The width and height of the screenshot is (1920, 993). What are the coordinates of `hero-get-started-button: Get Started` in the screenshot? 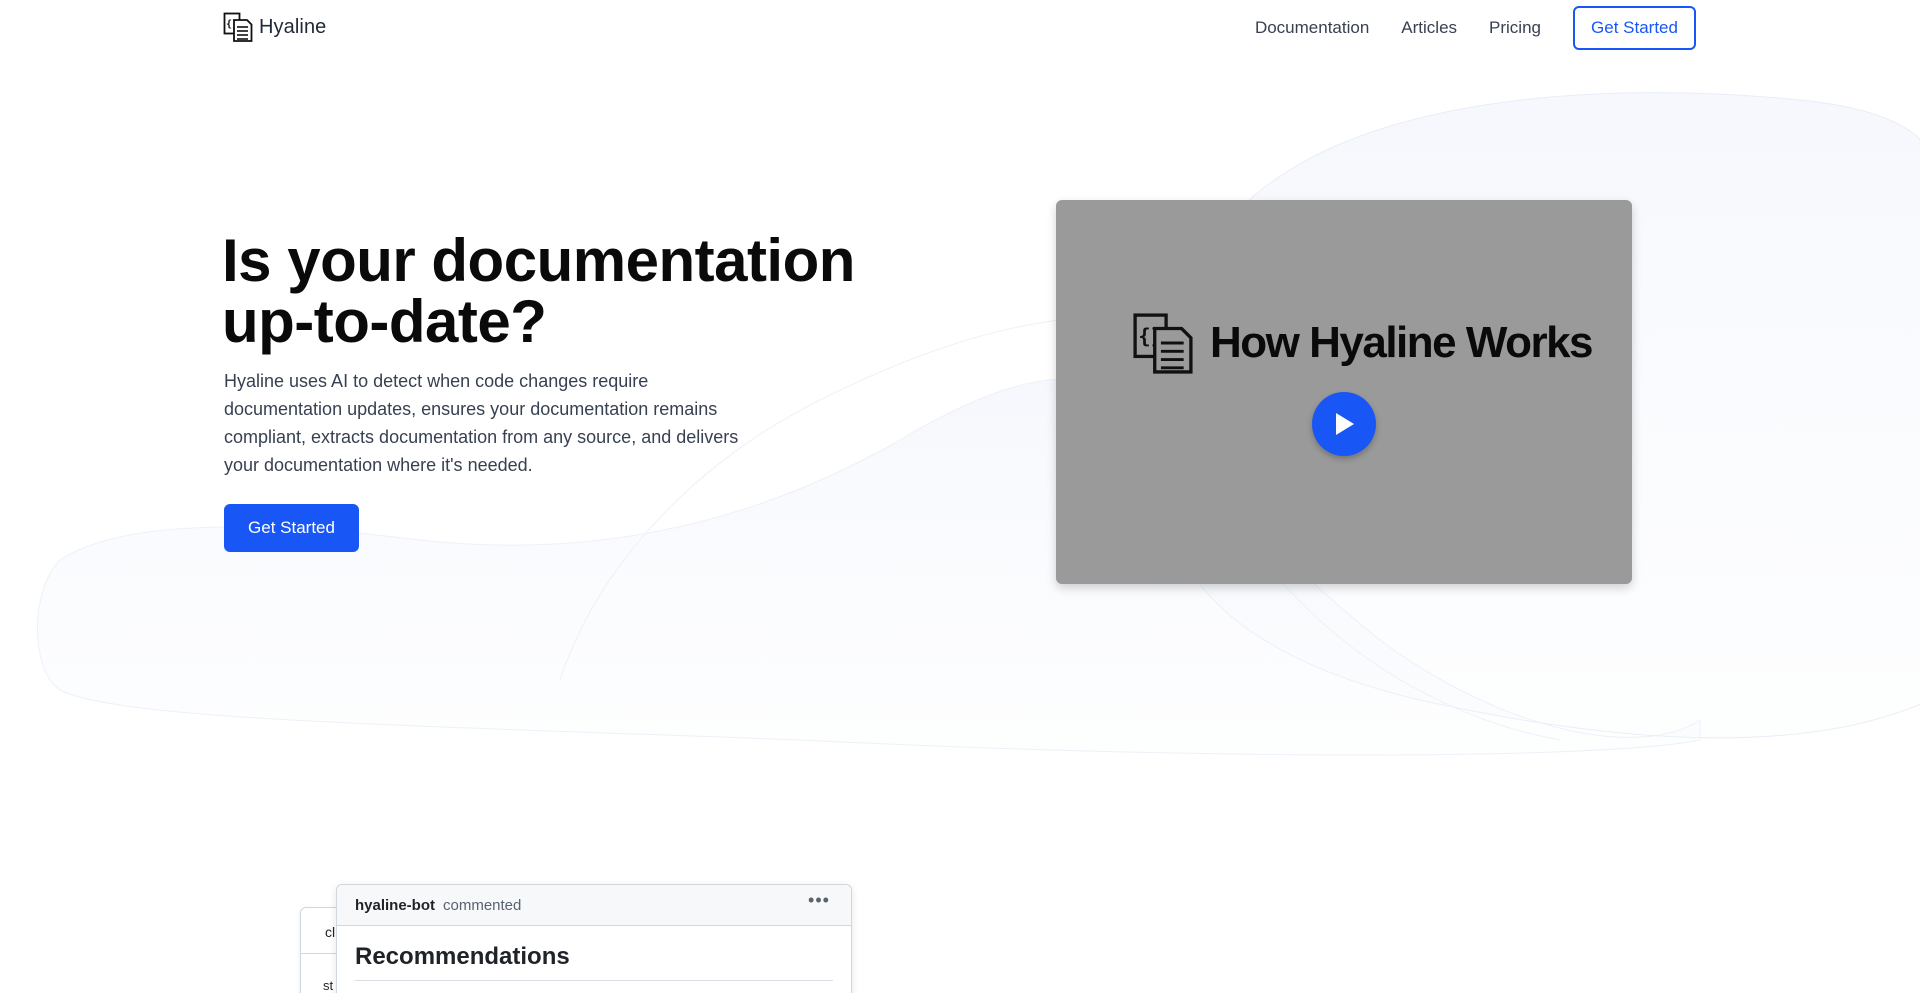 It's located at (291, 528).